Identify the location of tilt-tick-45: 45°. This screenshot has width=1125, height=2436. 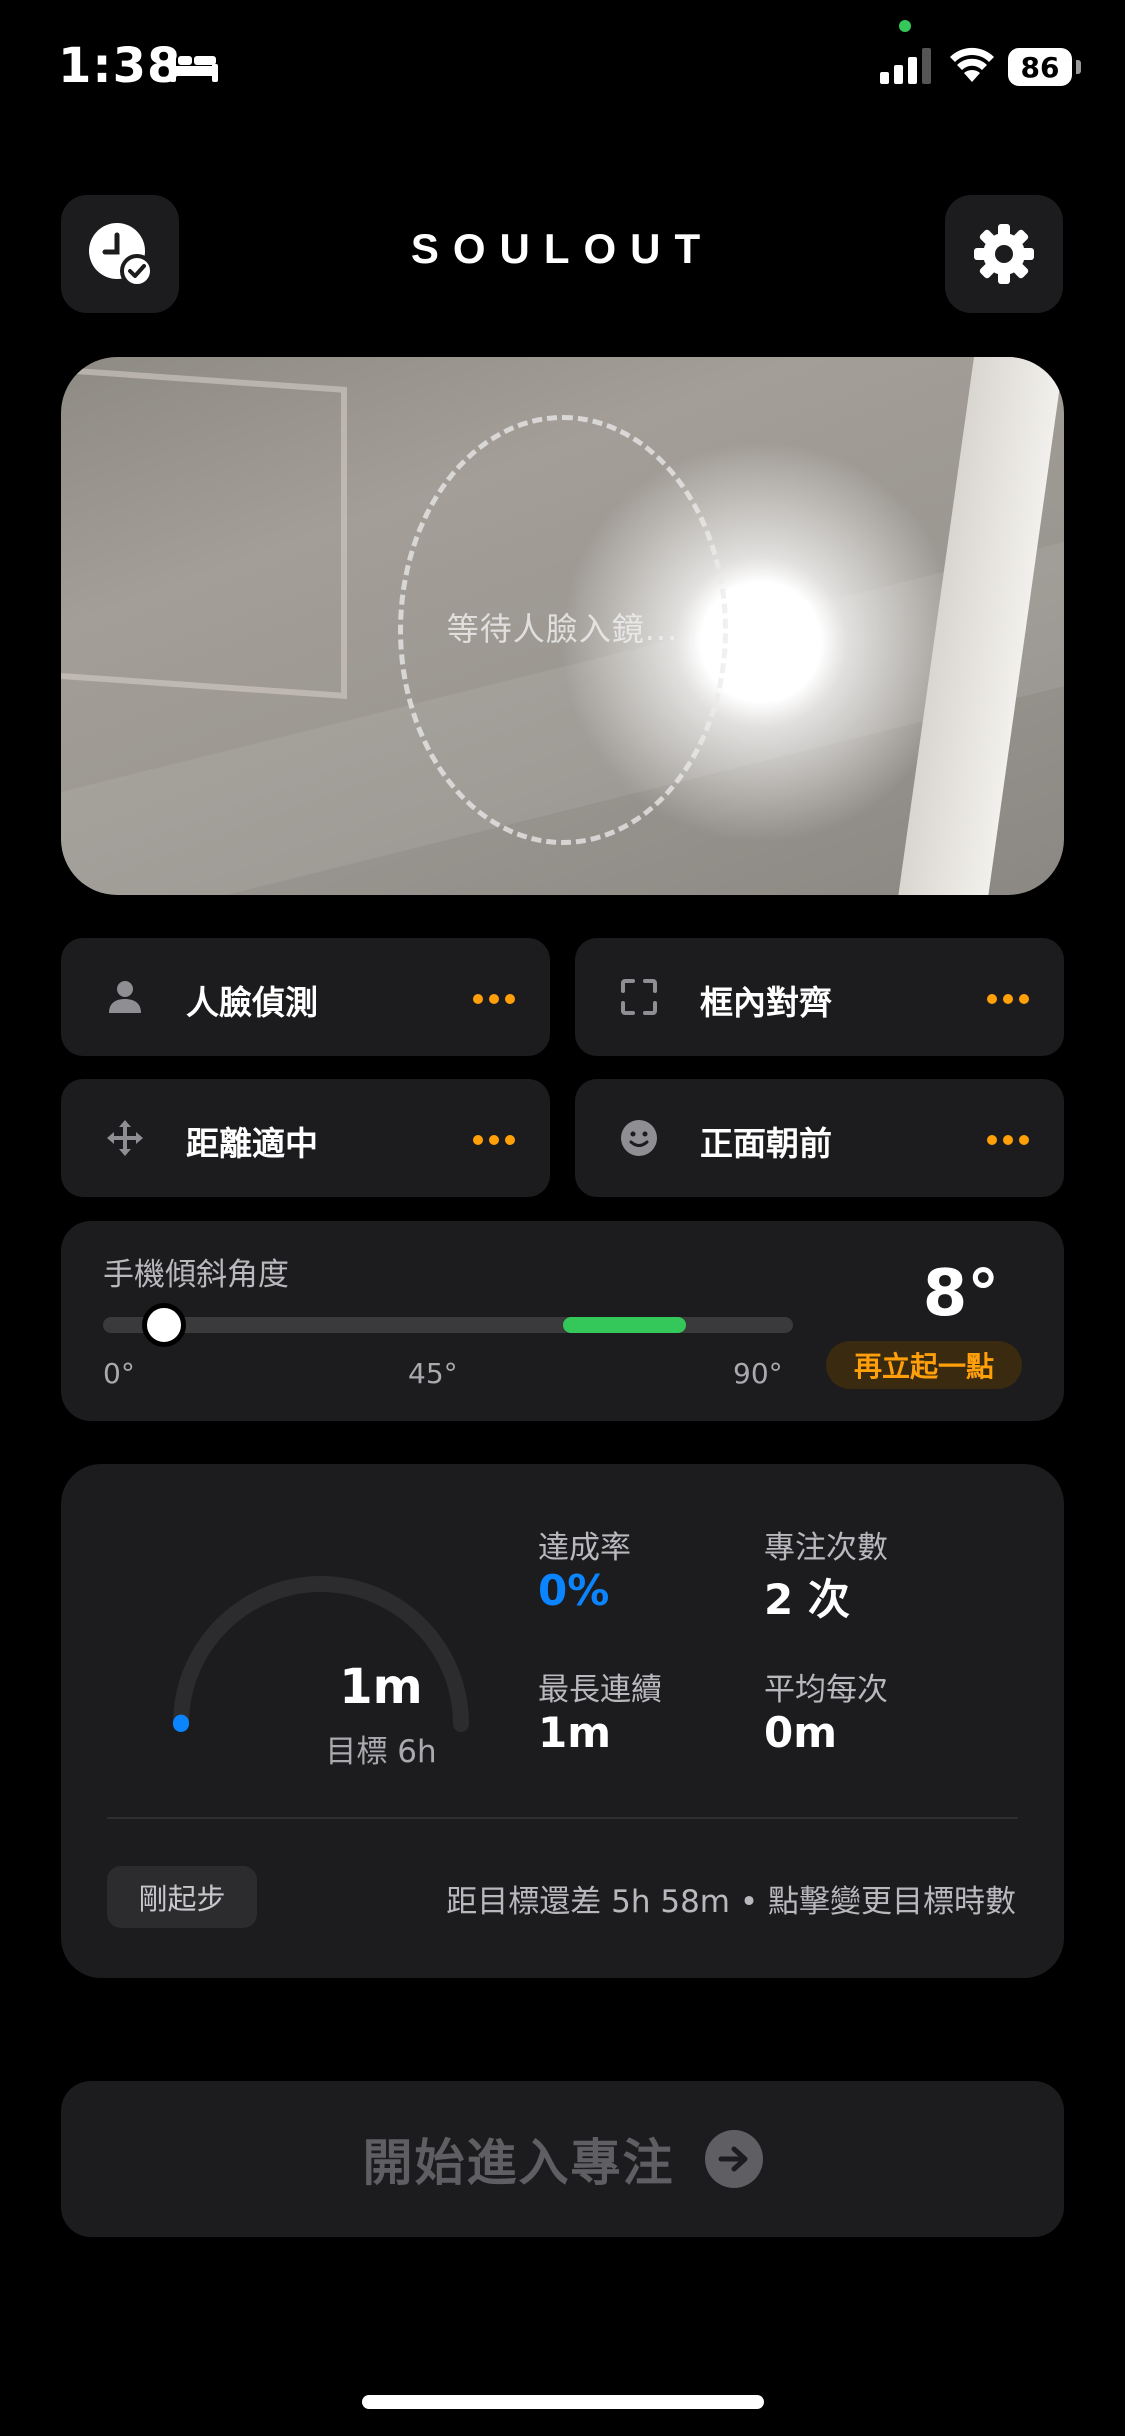
(433, 1373).